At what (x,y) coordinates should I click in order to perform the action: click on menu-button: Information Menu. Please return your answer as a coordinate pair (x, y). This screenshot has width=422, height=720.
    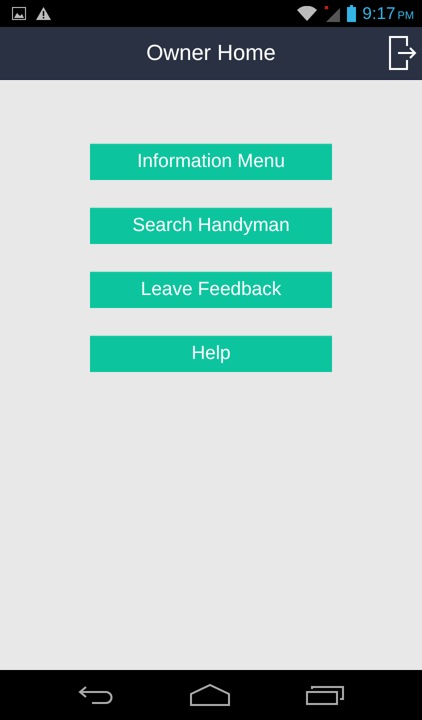
    Looking at the image, I should click on (211, 161).